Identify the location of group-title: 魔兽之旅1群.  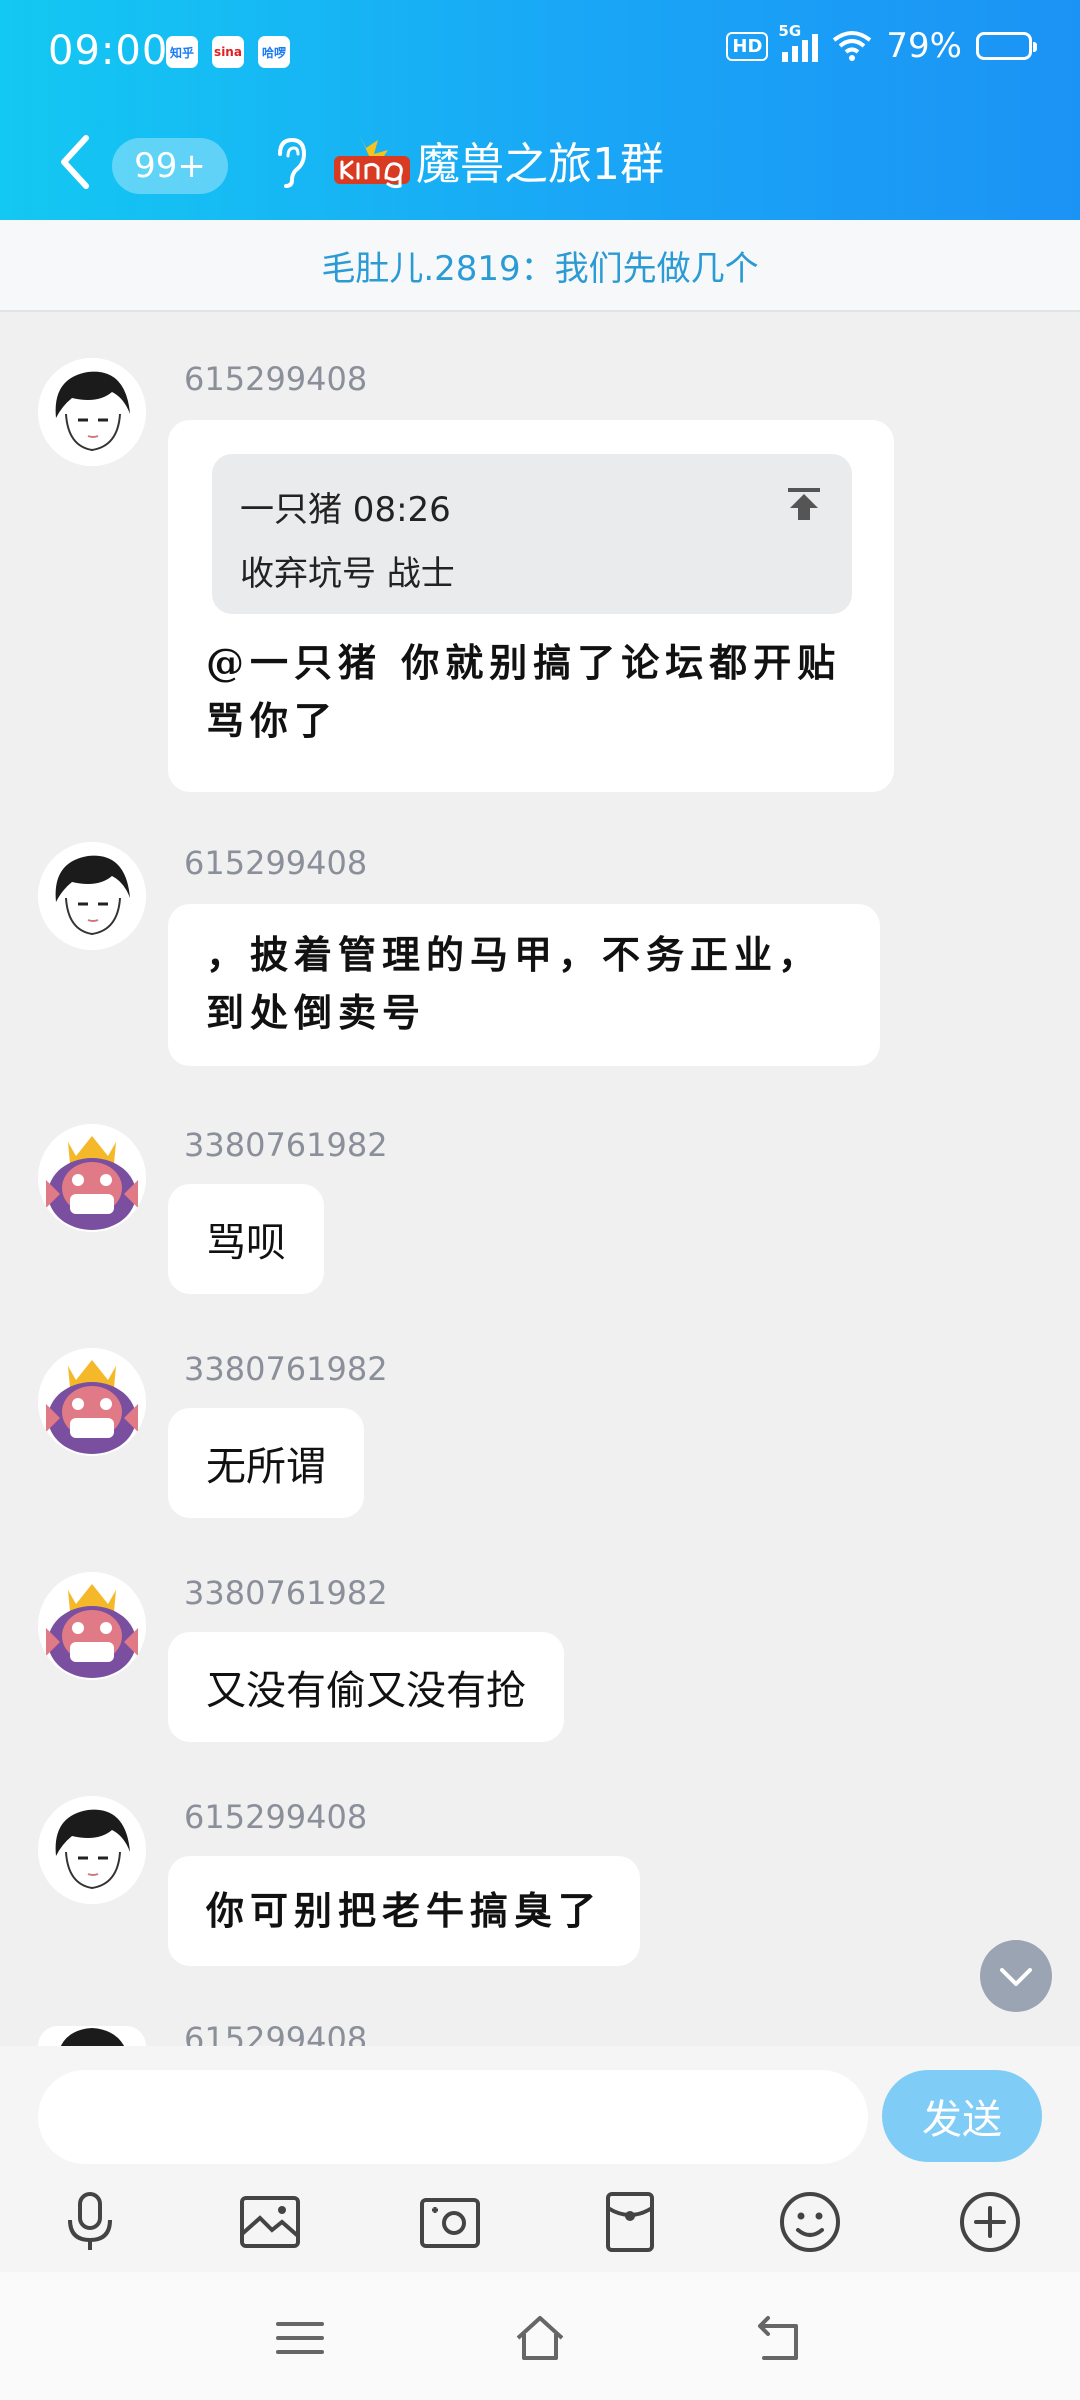
(540, 160).